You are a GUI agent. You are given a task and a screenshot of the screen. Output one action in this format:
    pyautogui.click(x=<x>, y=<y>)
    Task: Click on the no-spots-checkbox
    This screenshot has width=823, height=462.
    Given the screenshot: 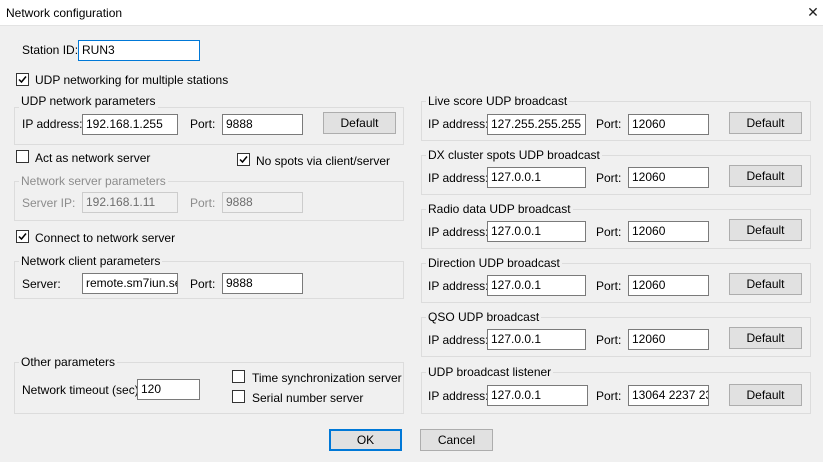 What is the action you would take?
    pyautogui.click(x=243, y=159)
    